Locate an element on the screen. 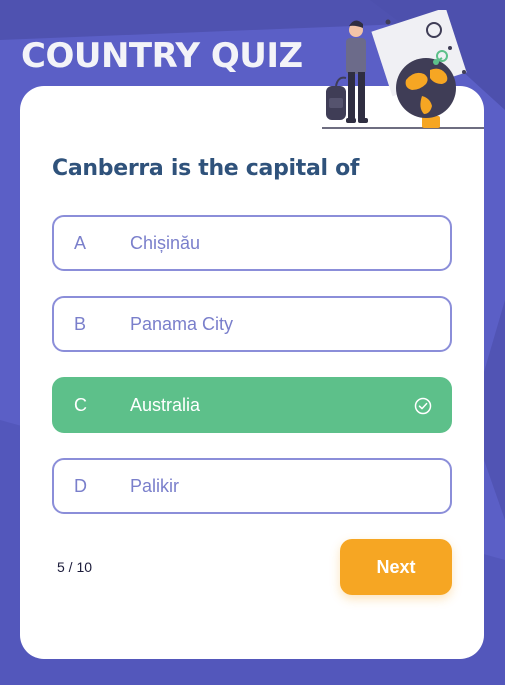  option-text: Chișinău is located at coordinates (165, 243).